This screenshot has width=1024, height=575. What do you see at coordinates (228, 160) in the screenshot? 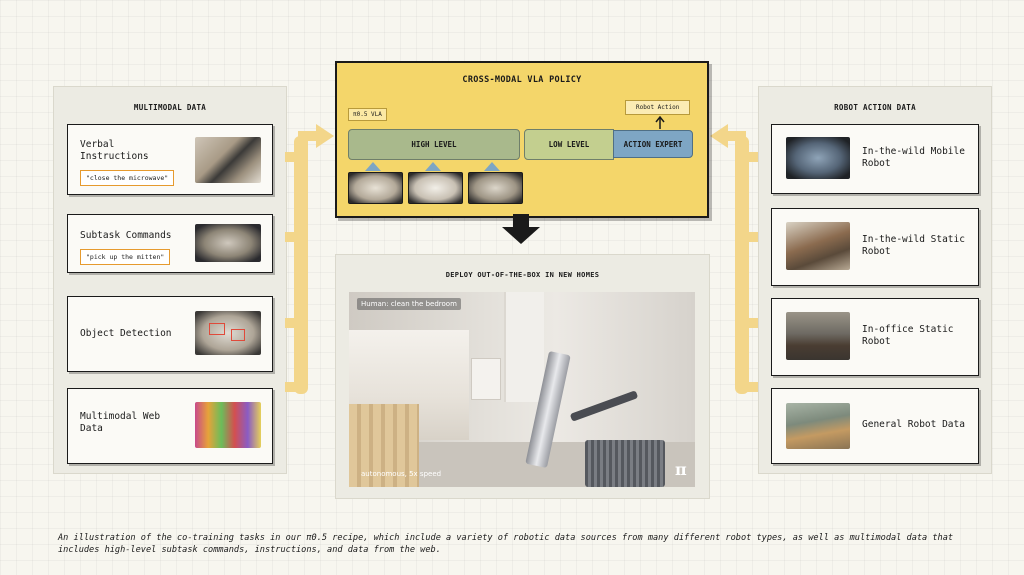
I see `kitchen-thumbnail` at bounding box center [228, 160].